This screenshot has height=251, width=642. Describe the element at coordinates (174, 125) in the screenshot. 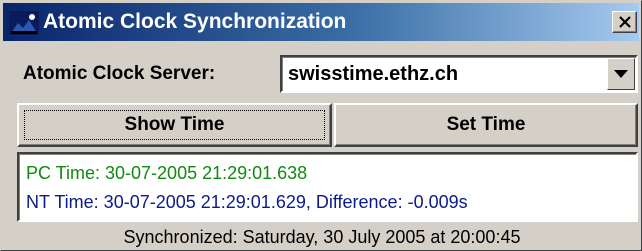

I see `show-time-button: Show Time` at that location.